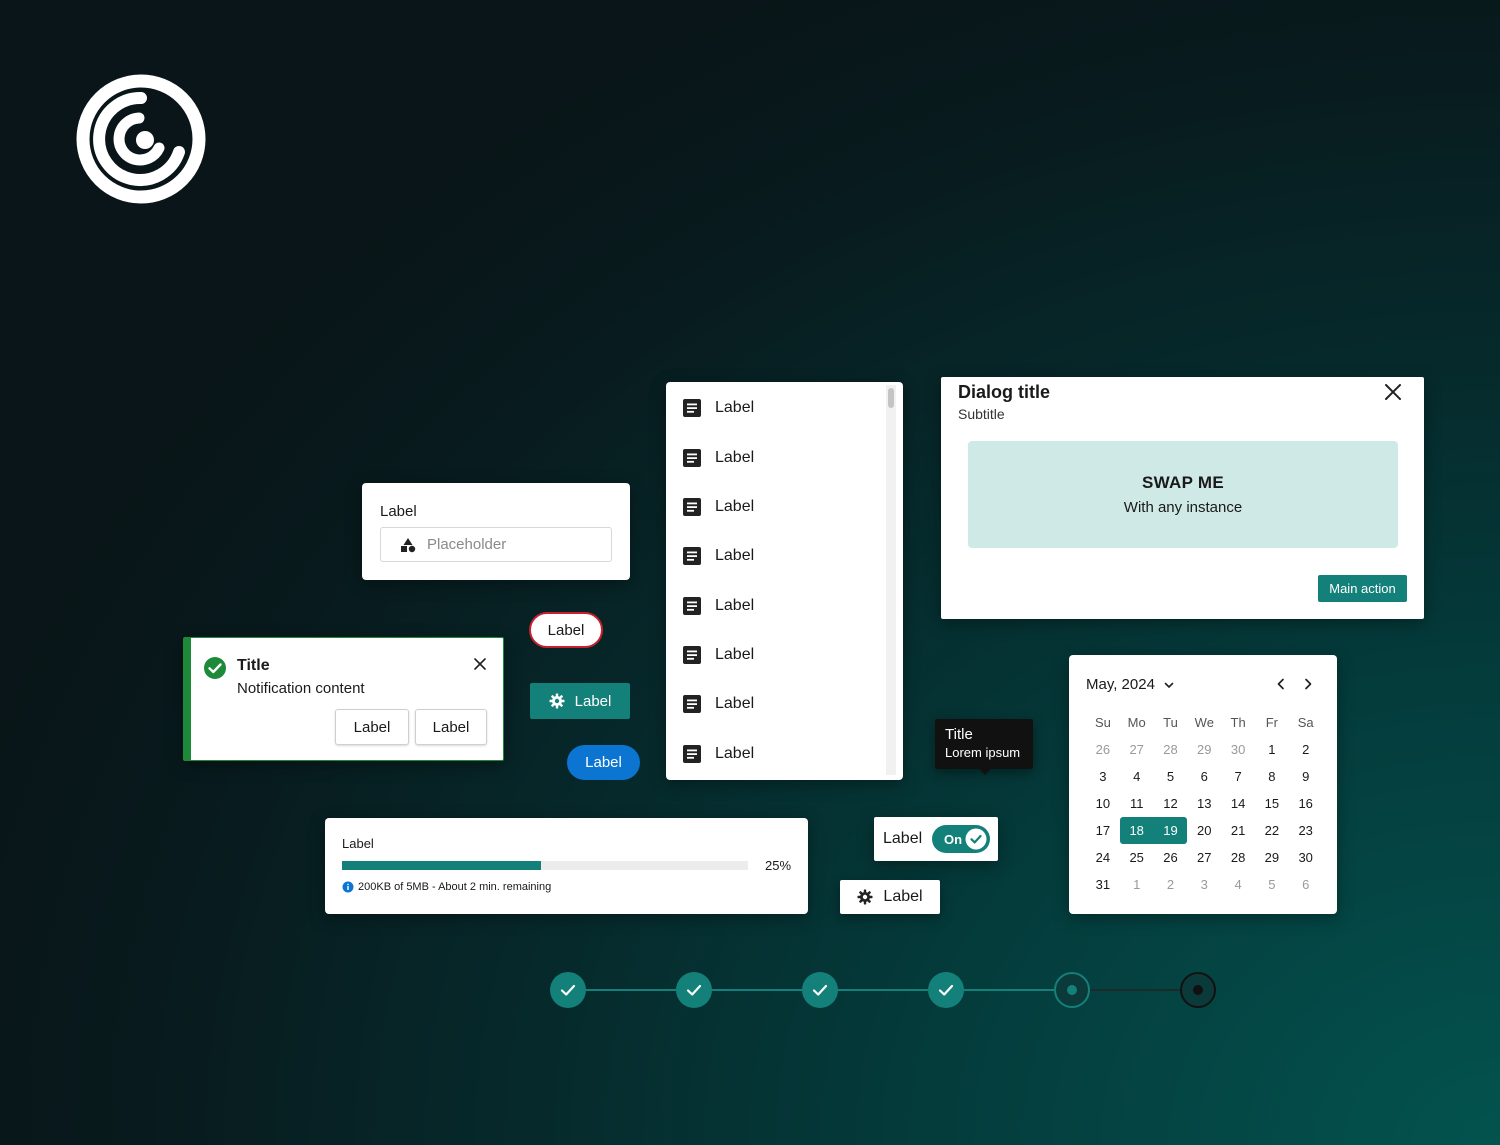  I want to click on calendar-day: 7, so click(1238, 776).